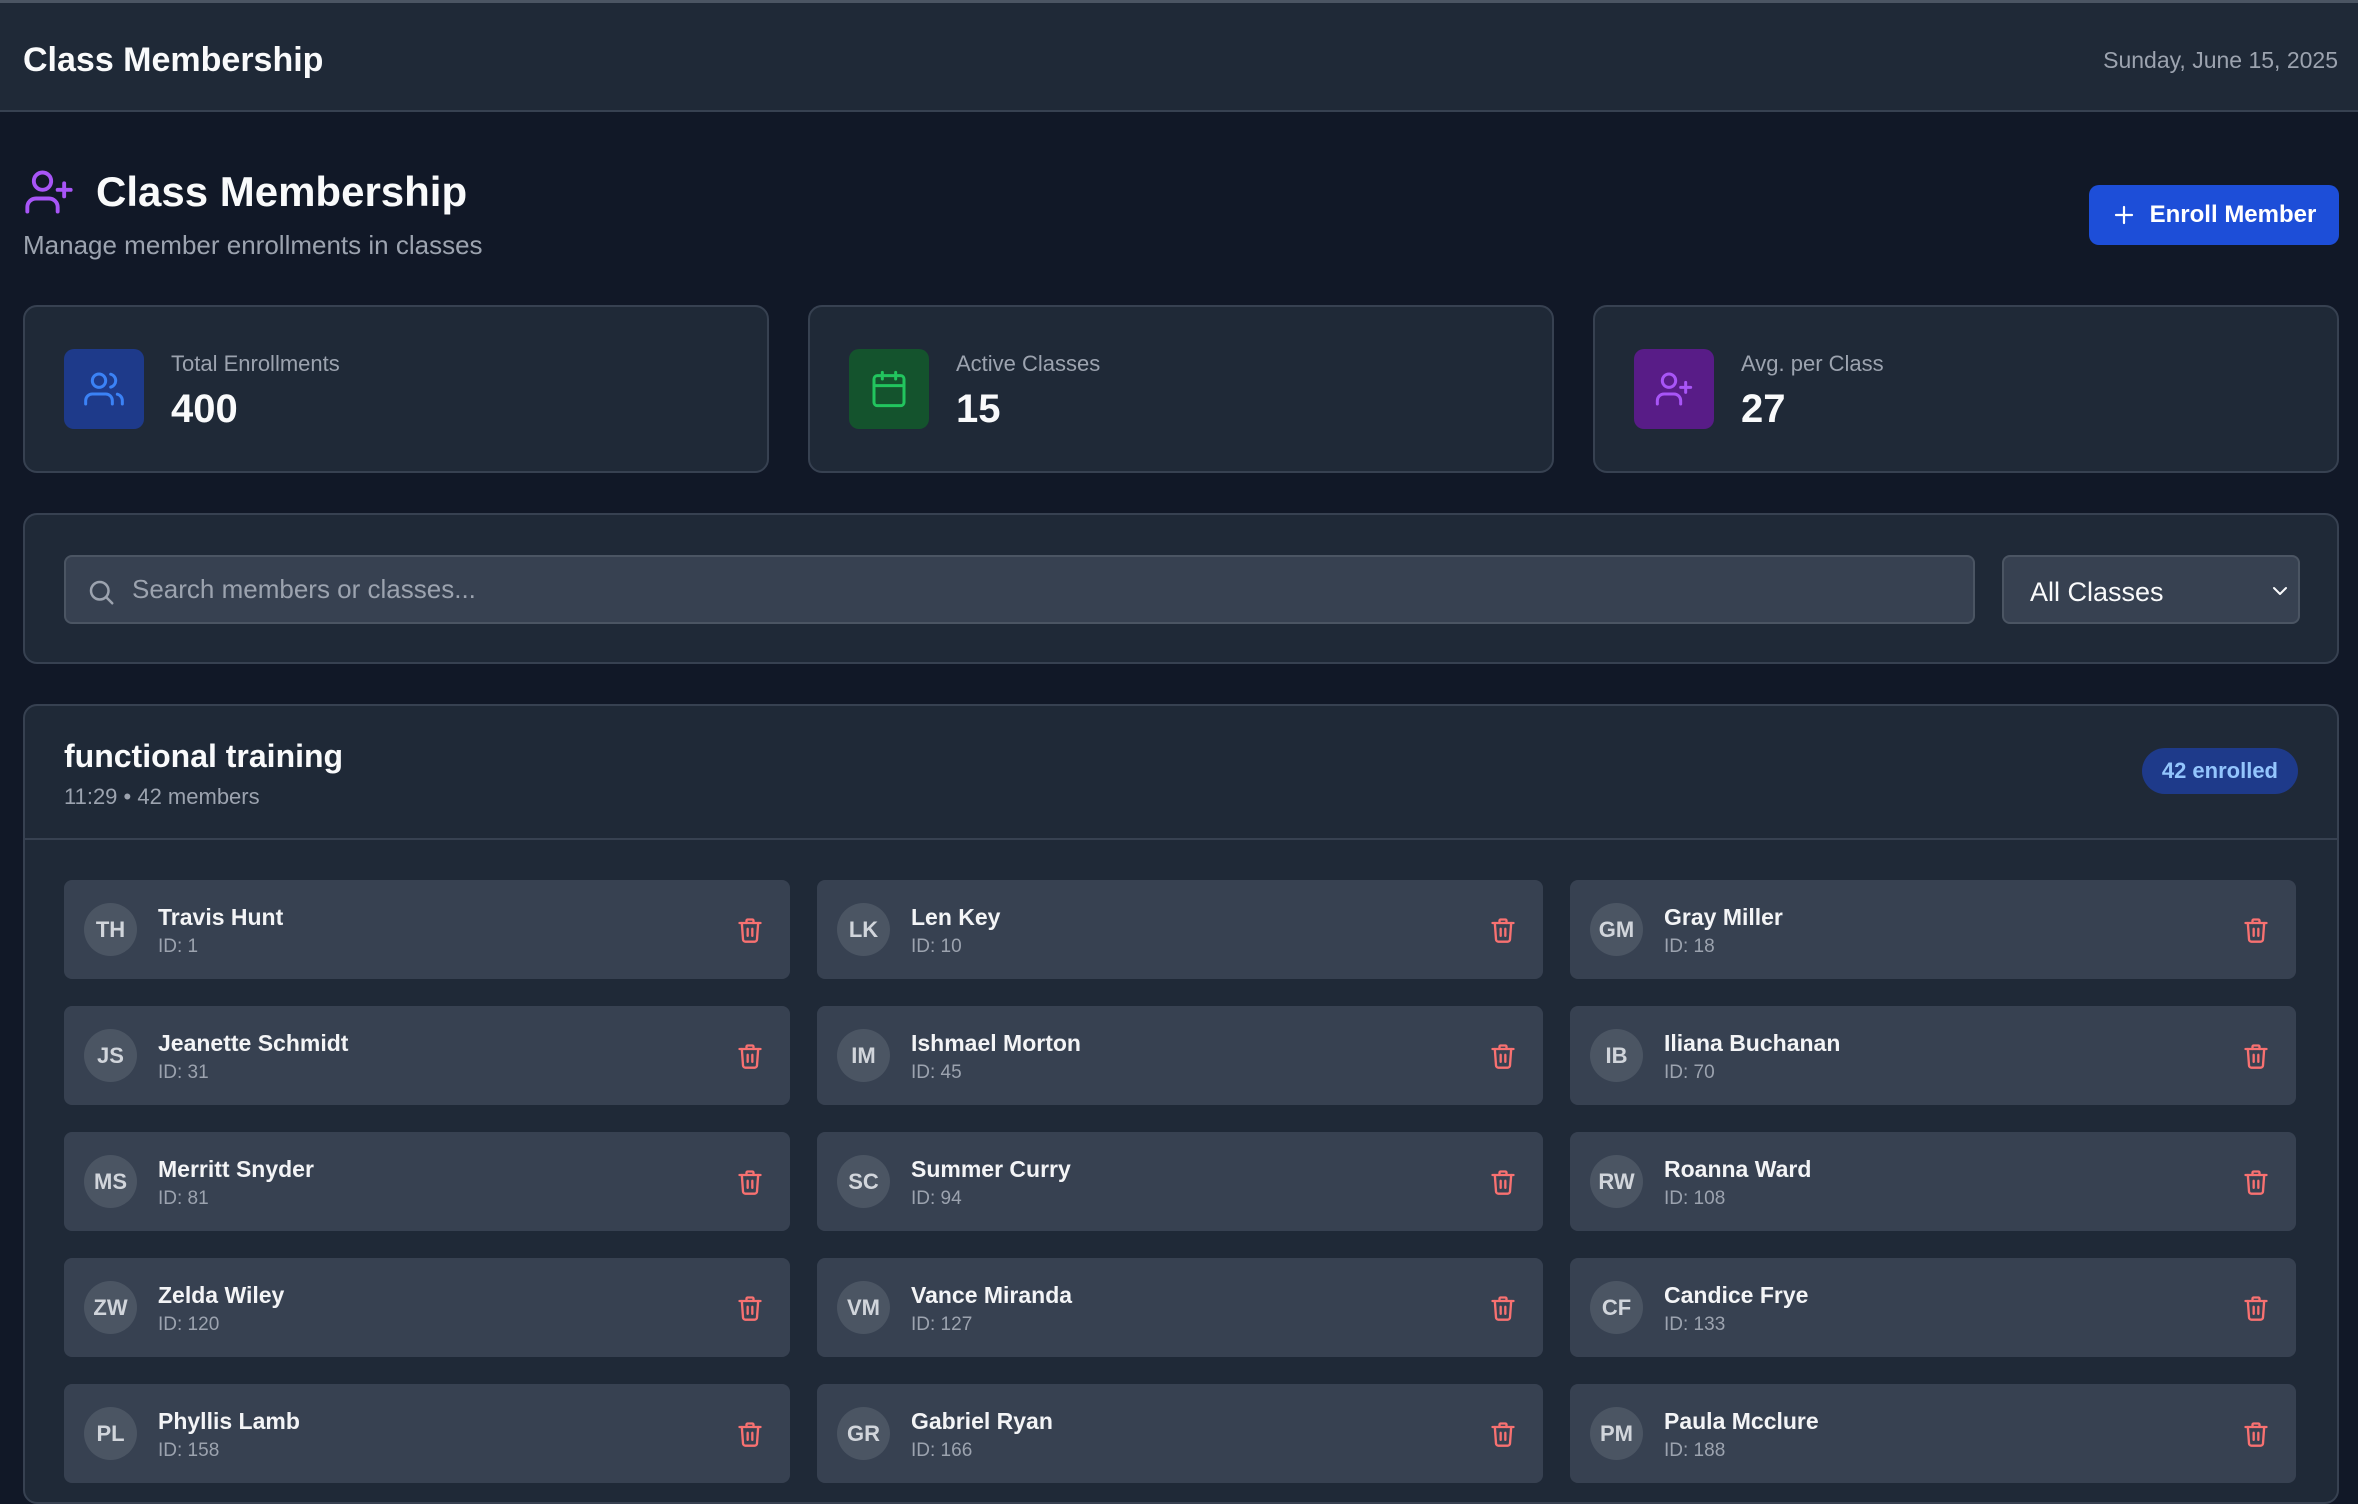  Describe the element at coordinates (1180, 1307) in the screenshot. I see `member-card: VM Vance Miranda ID: 127` at that location.